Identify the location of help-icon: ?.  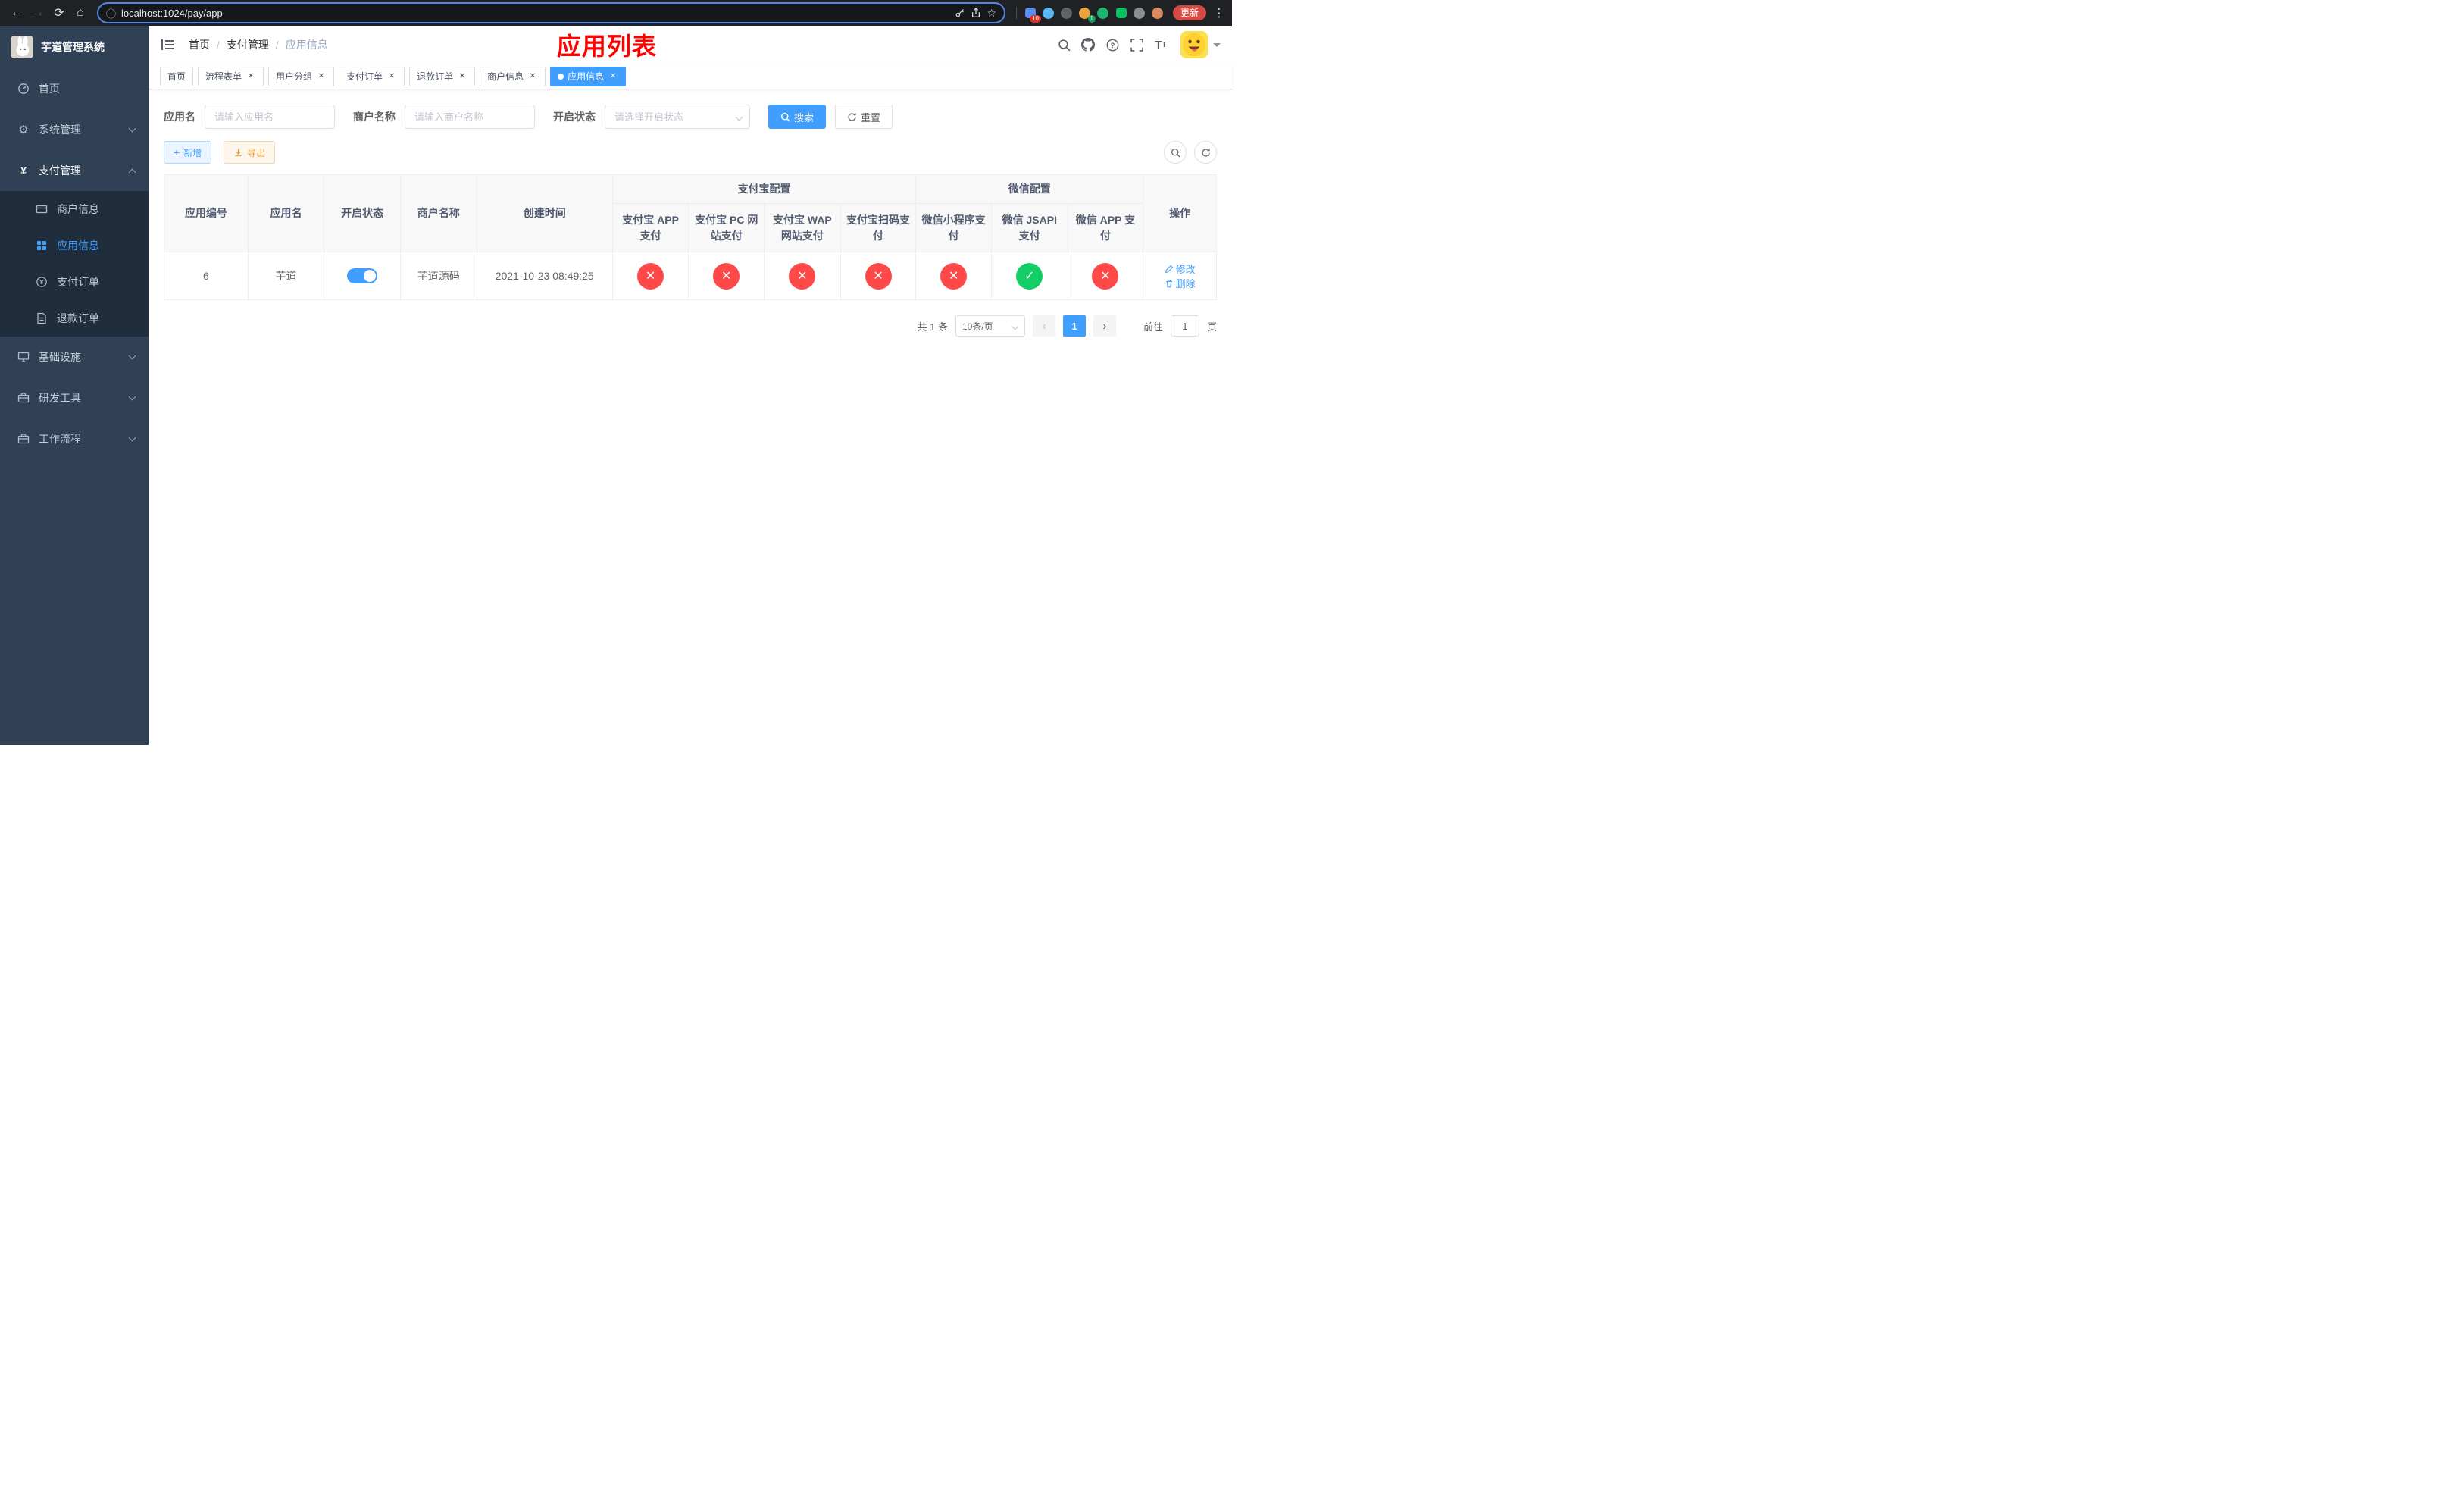
(1112, 45).